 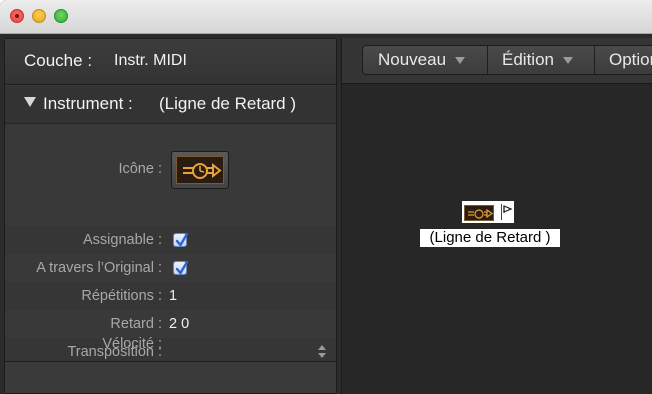 What do you see at coordinates (122, 240) in the screenshot?
I see `assignable-label: Assignable :` at bounding box center [122, 240].